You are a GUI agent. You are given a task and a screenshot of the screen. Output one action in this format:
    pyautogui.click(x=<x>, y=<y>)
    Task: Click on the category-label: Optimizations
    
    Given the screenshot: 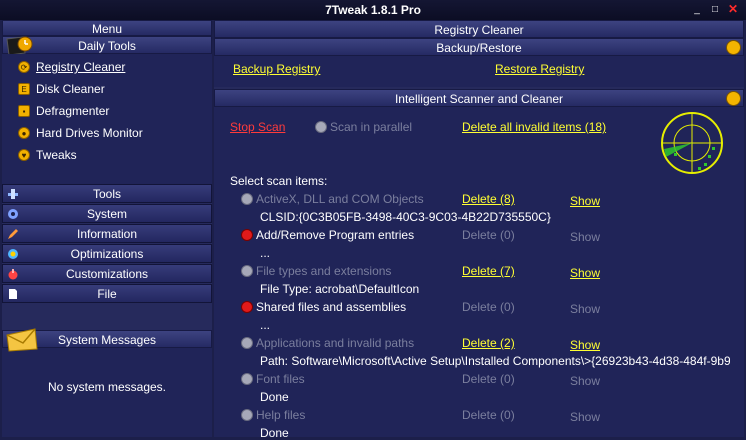 What is the action you would take?
    pyautogui.click(x=107, y=254)
    